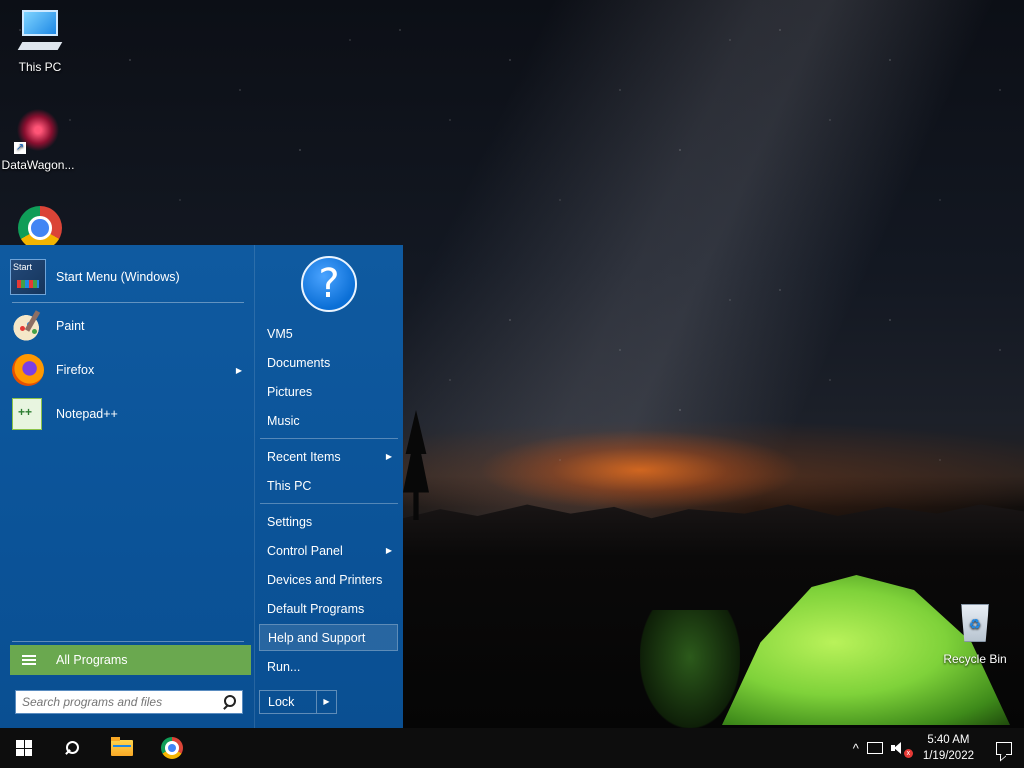  Describe the element at coordinates (901, 749) in the screenshot. I see `volume-muted-icon: x` at that location.